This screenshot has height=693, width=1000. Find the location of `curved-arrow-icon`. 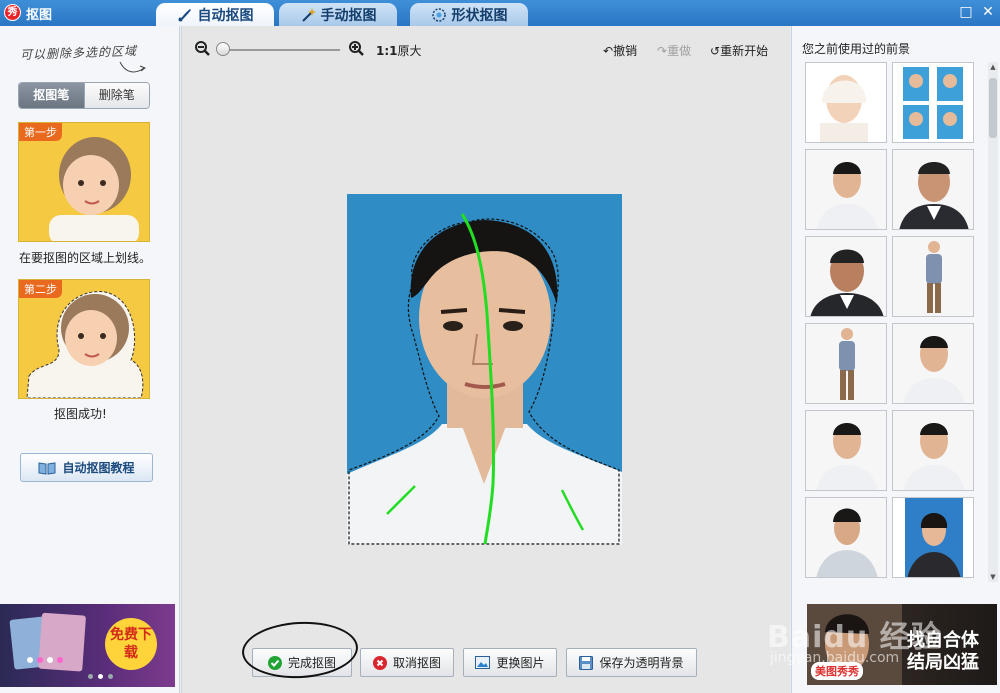

curved-arrow-icon is located at coordinates (133, 67).